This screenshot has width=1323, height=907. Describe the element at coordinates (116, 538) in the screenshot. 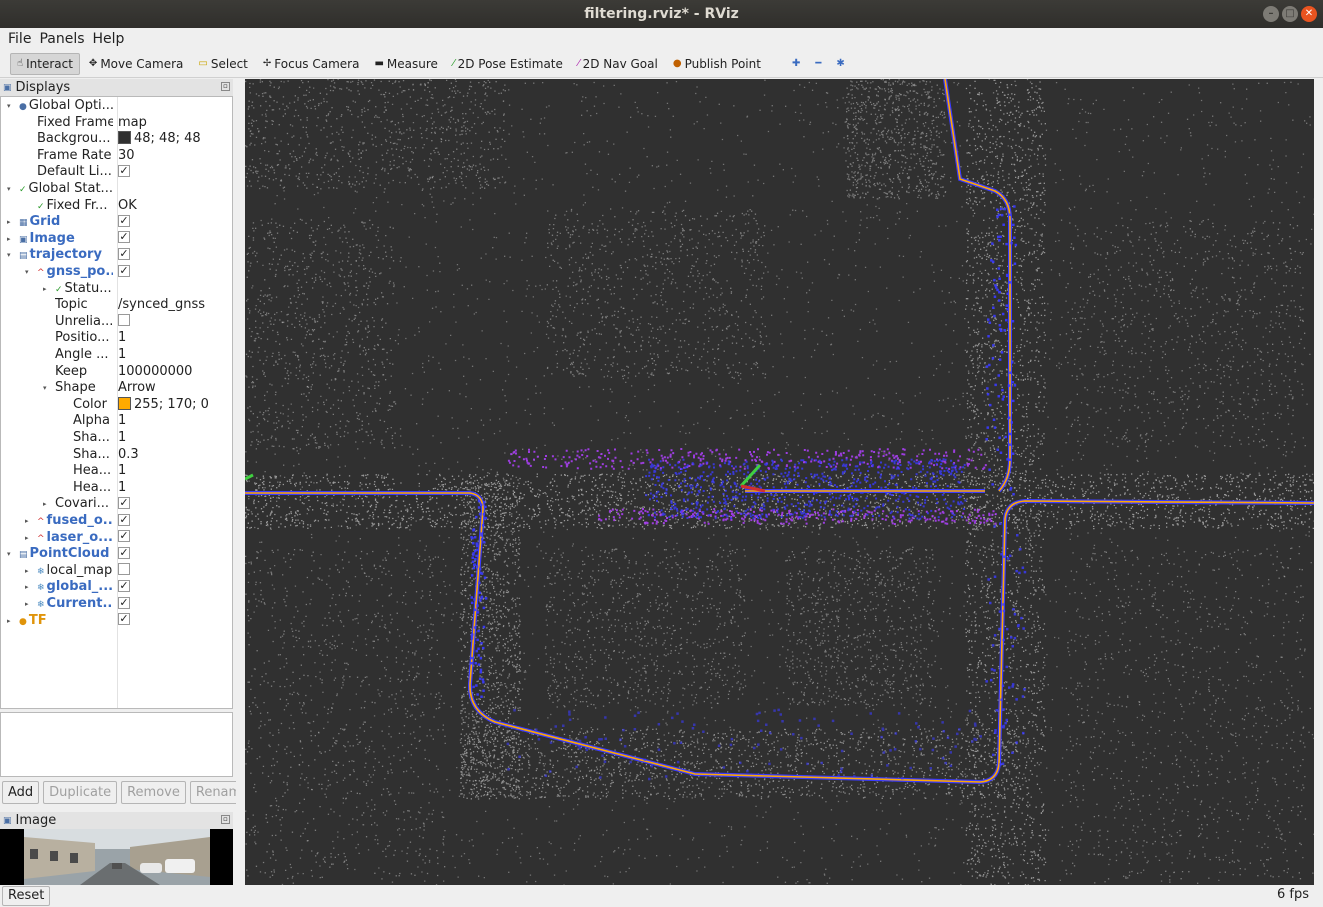

I see `tree-row: ▸ ^ laser_o... ✓` at that location.